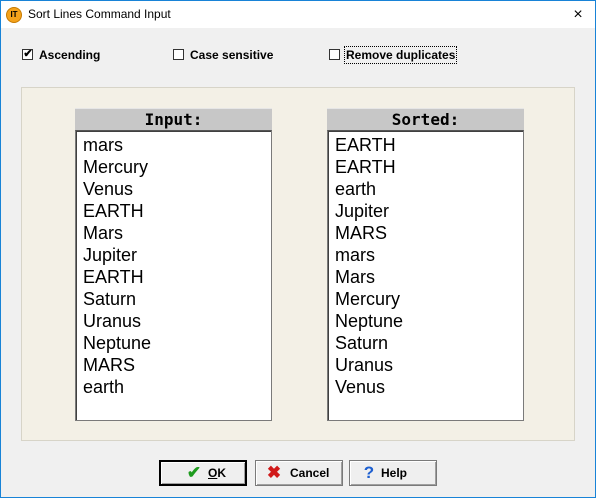 This screenshot has height=498, width=596. What do you see at coordinates (99, 14) in the screenshot?
I see `window-title: Sort Lines Command Input` at bounding box center [99, 14].